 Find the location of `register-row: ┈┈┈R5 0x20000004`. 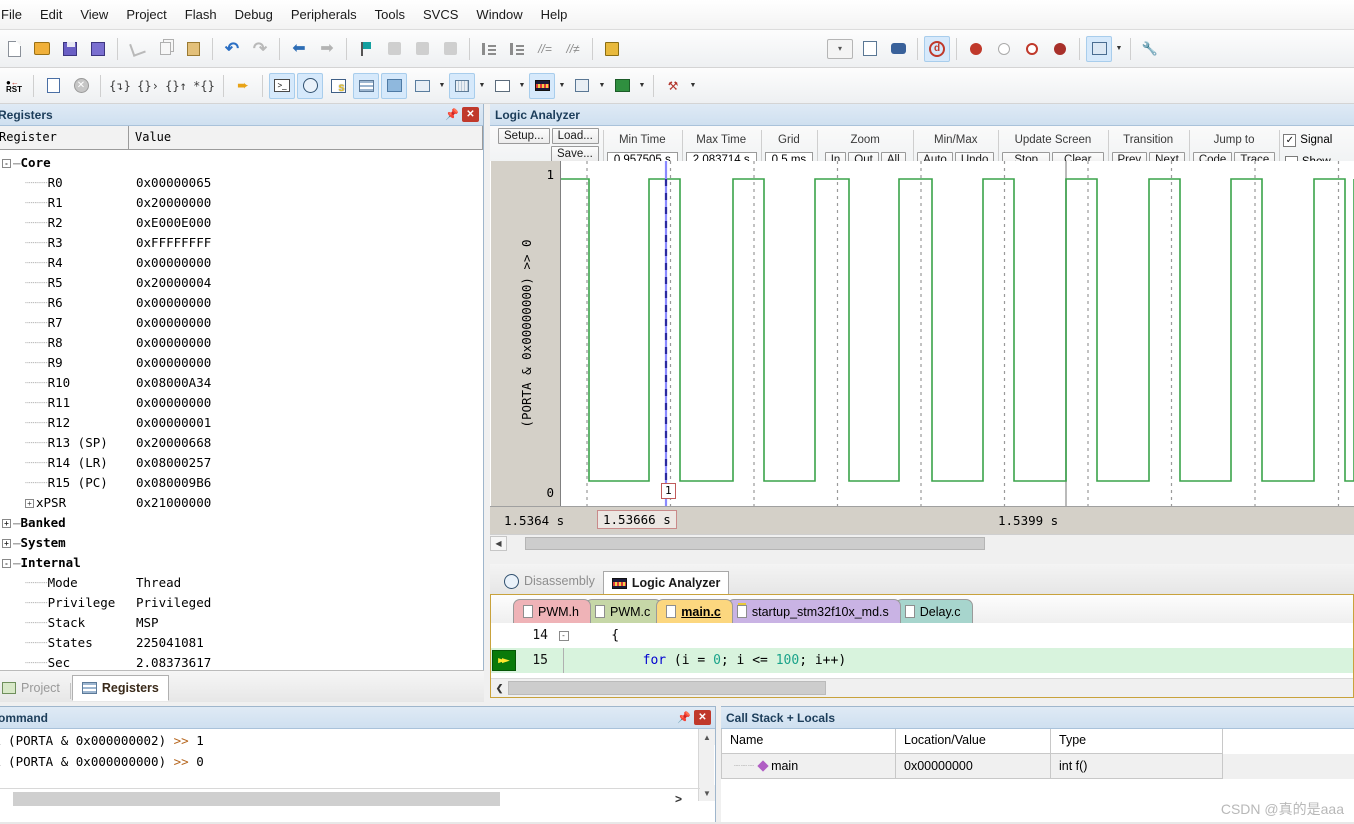

register-row: ┈┈┈R5 0x20000004 is located at coordinates (241, 282).